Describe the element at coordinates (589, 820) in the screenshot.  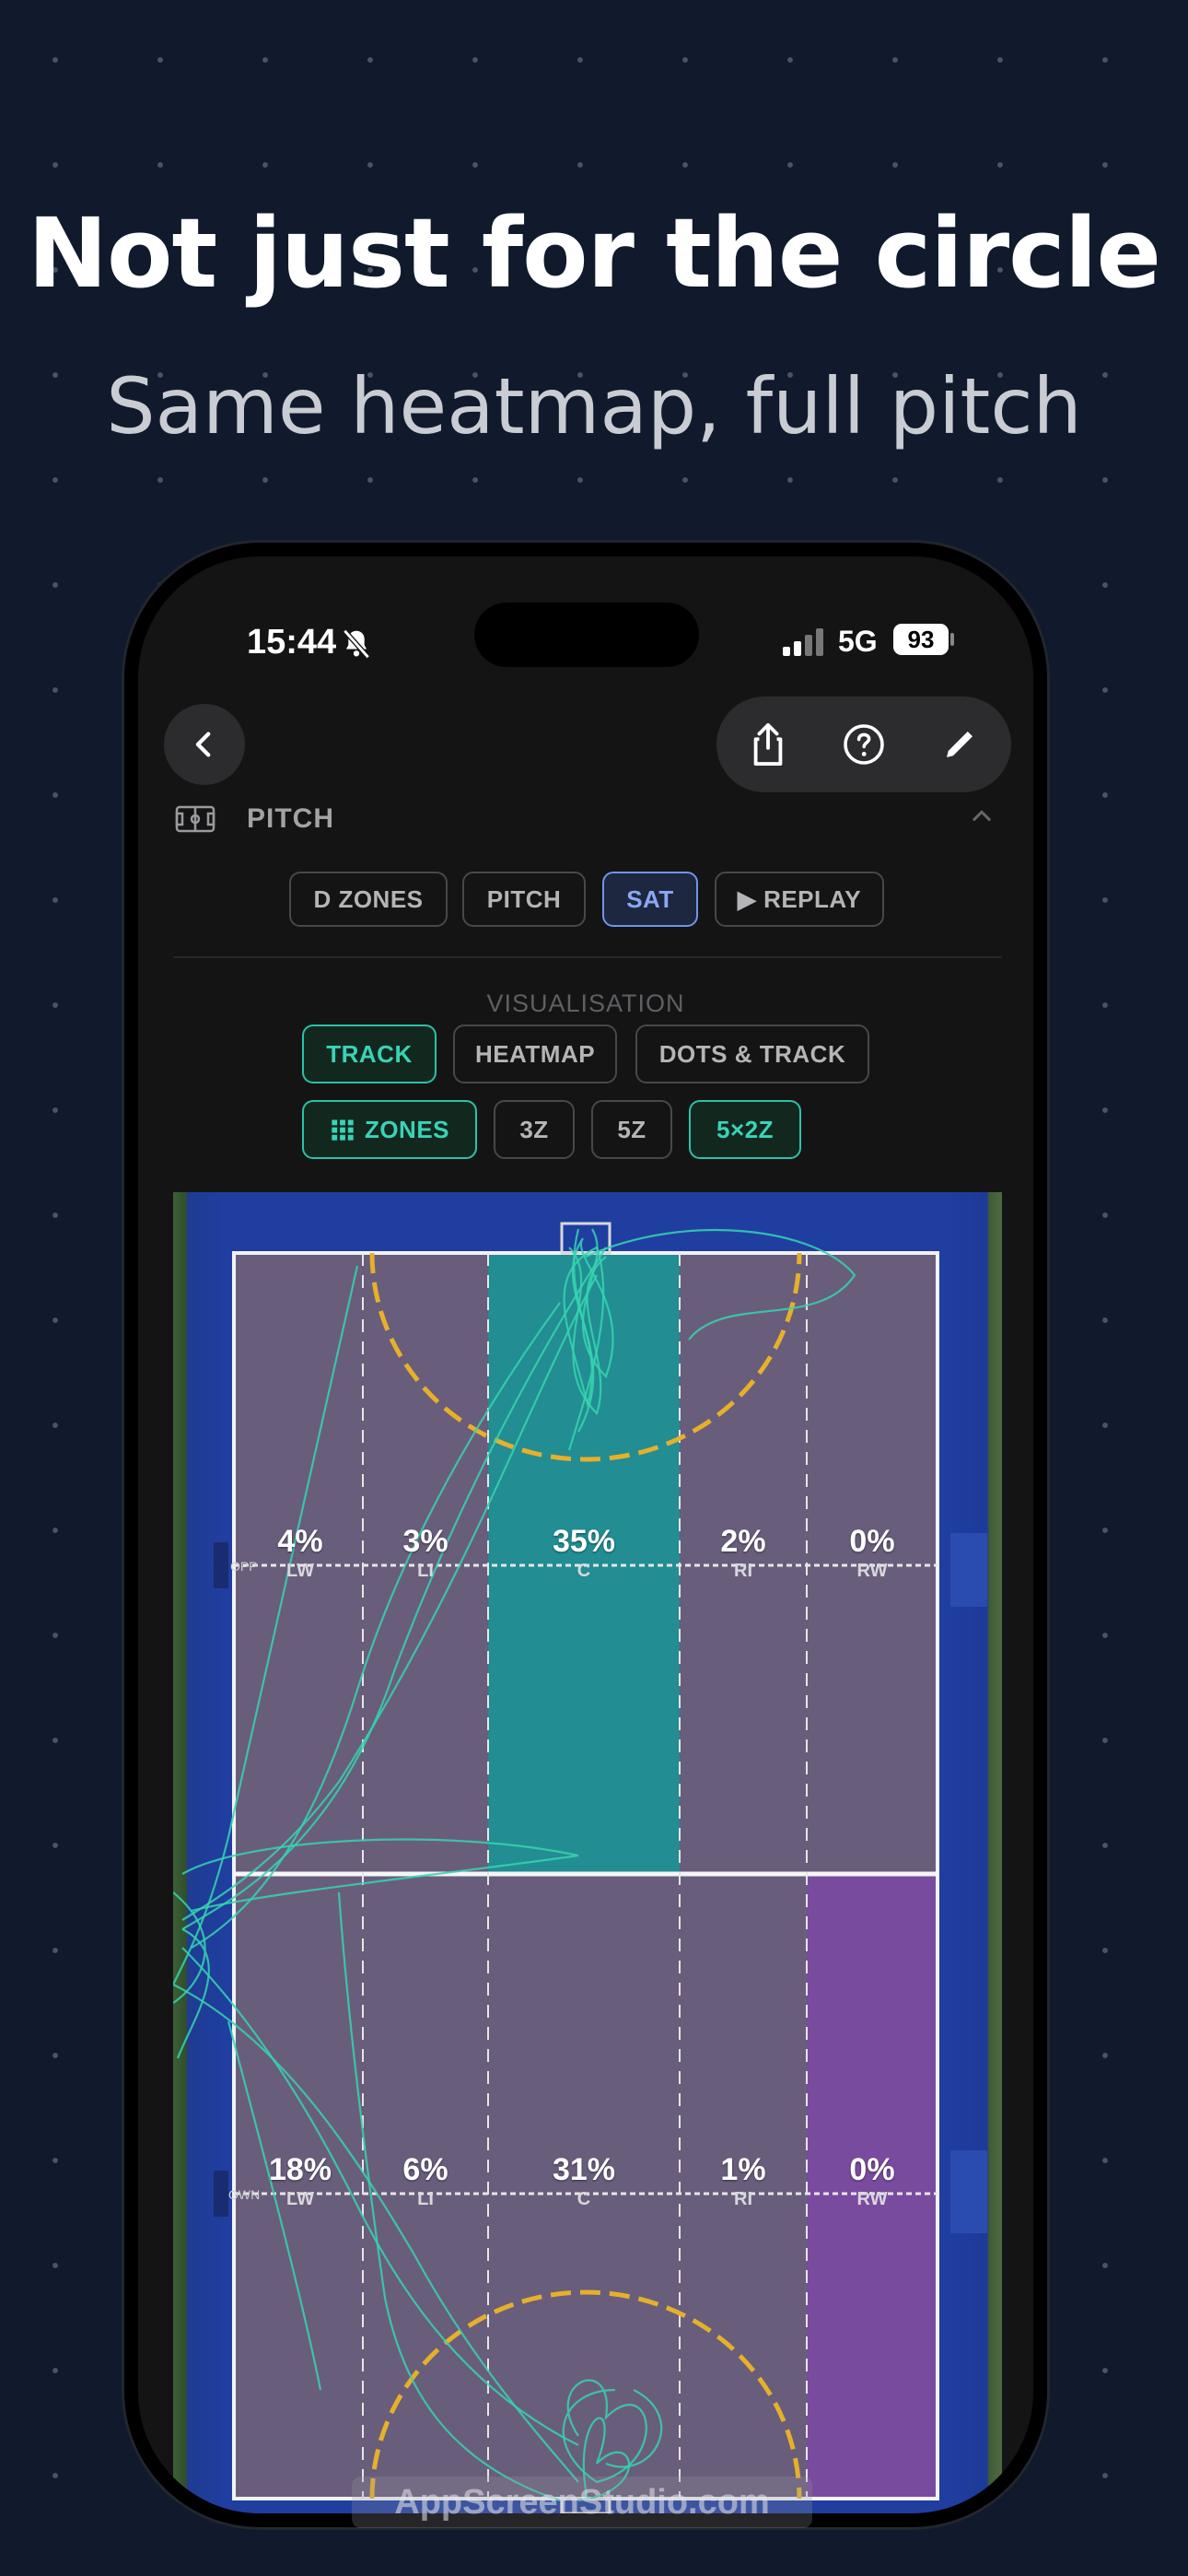
I see `pitch-section-header: PITCH` at that location.